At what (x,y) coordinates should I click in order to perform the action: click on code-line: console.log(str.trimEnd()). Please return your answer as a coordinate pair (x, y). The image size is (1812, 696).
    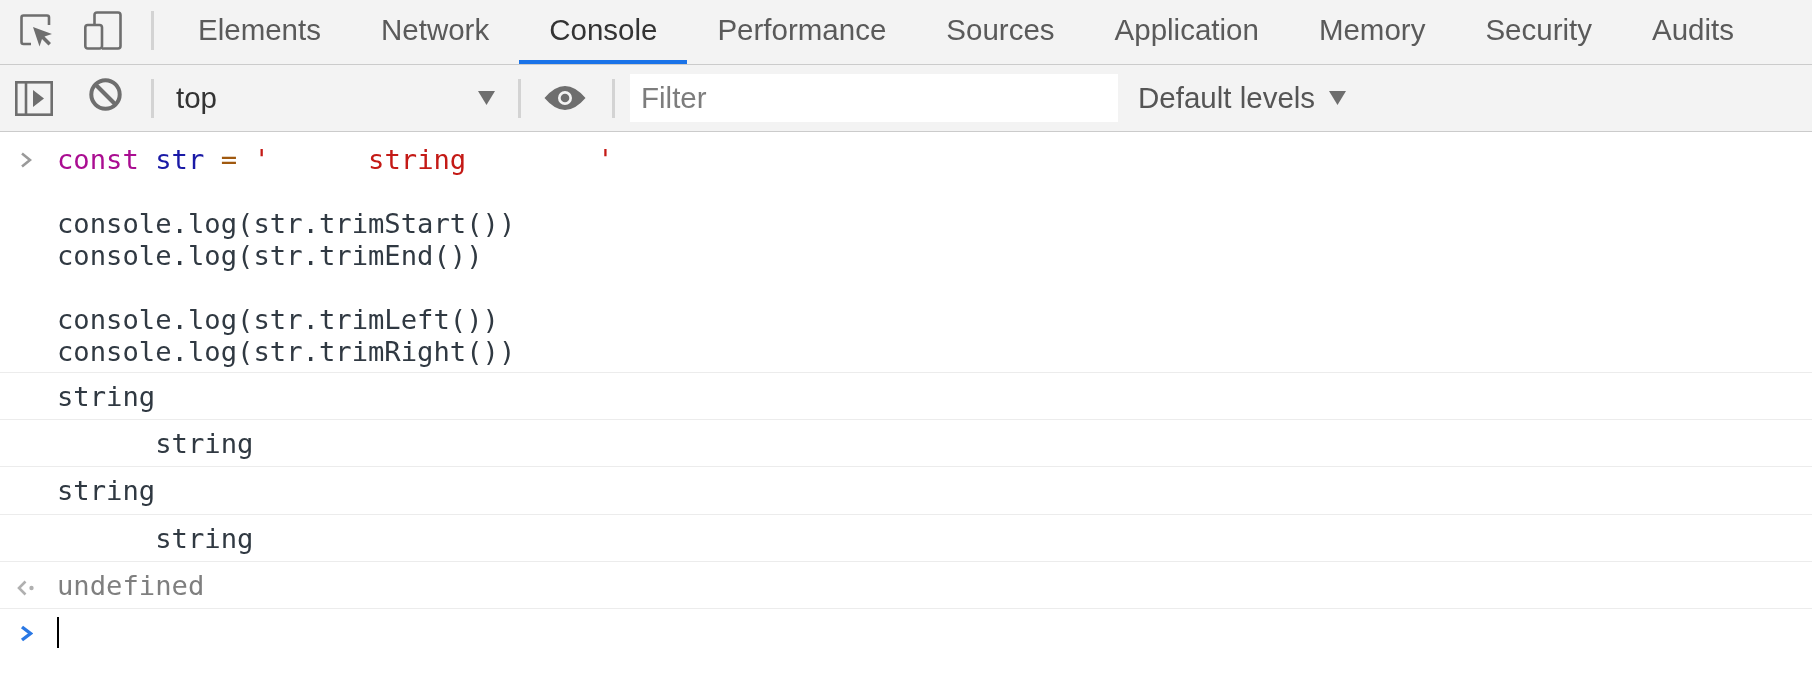
    Looking at the image, I should click on (270, 256).